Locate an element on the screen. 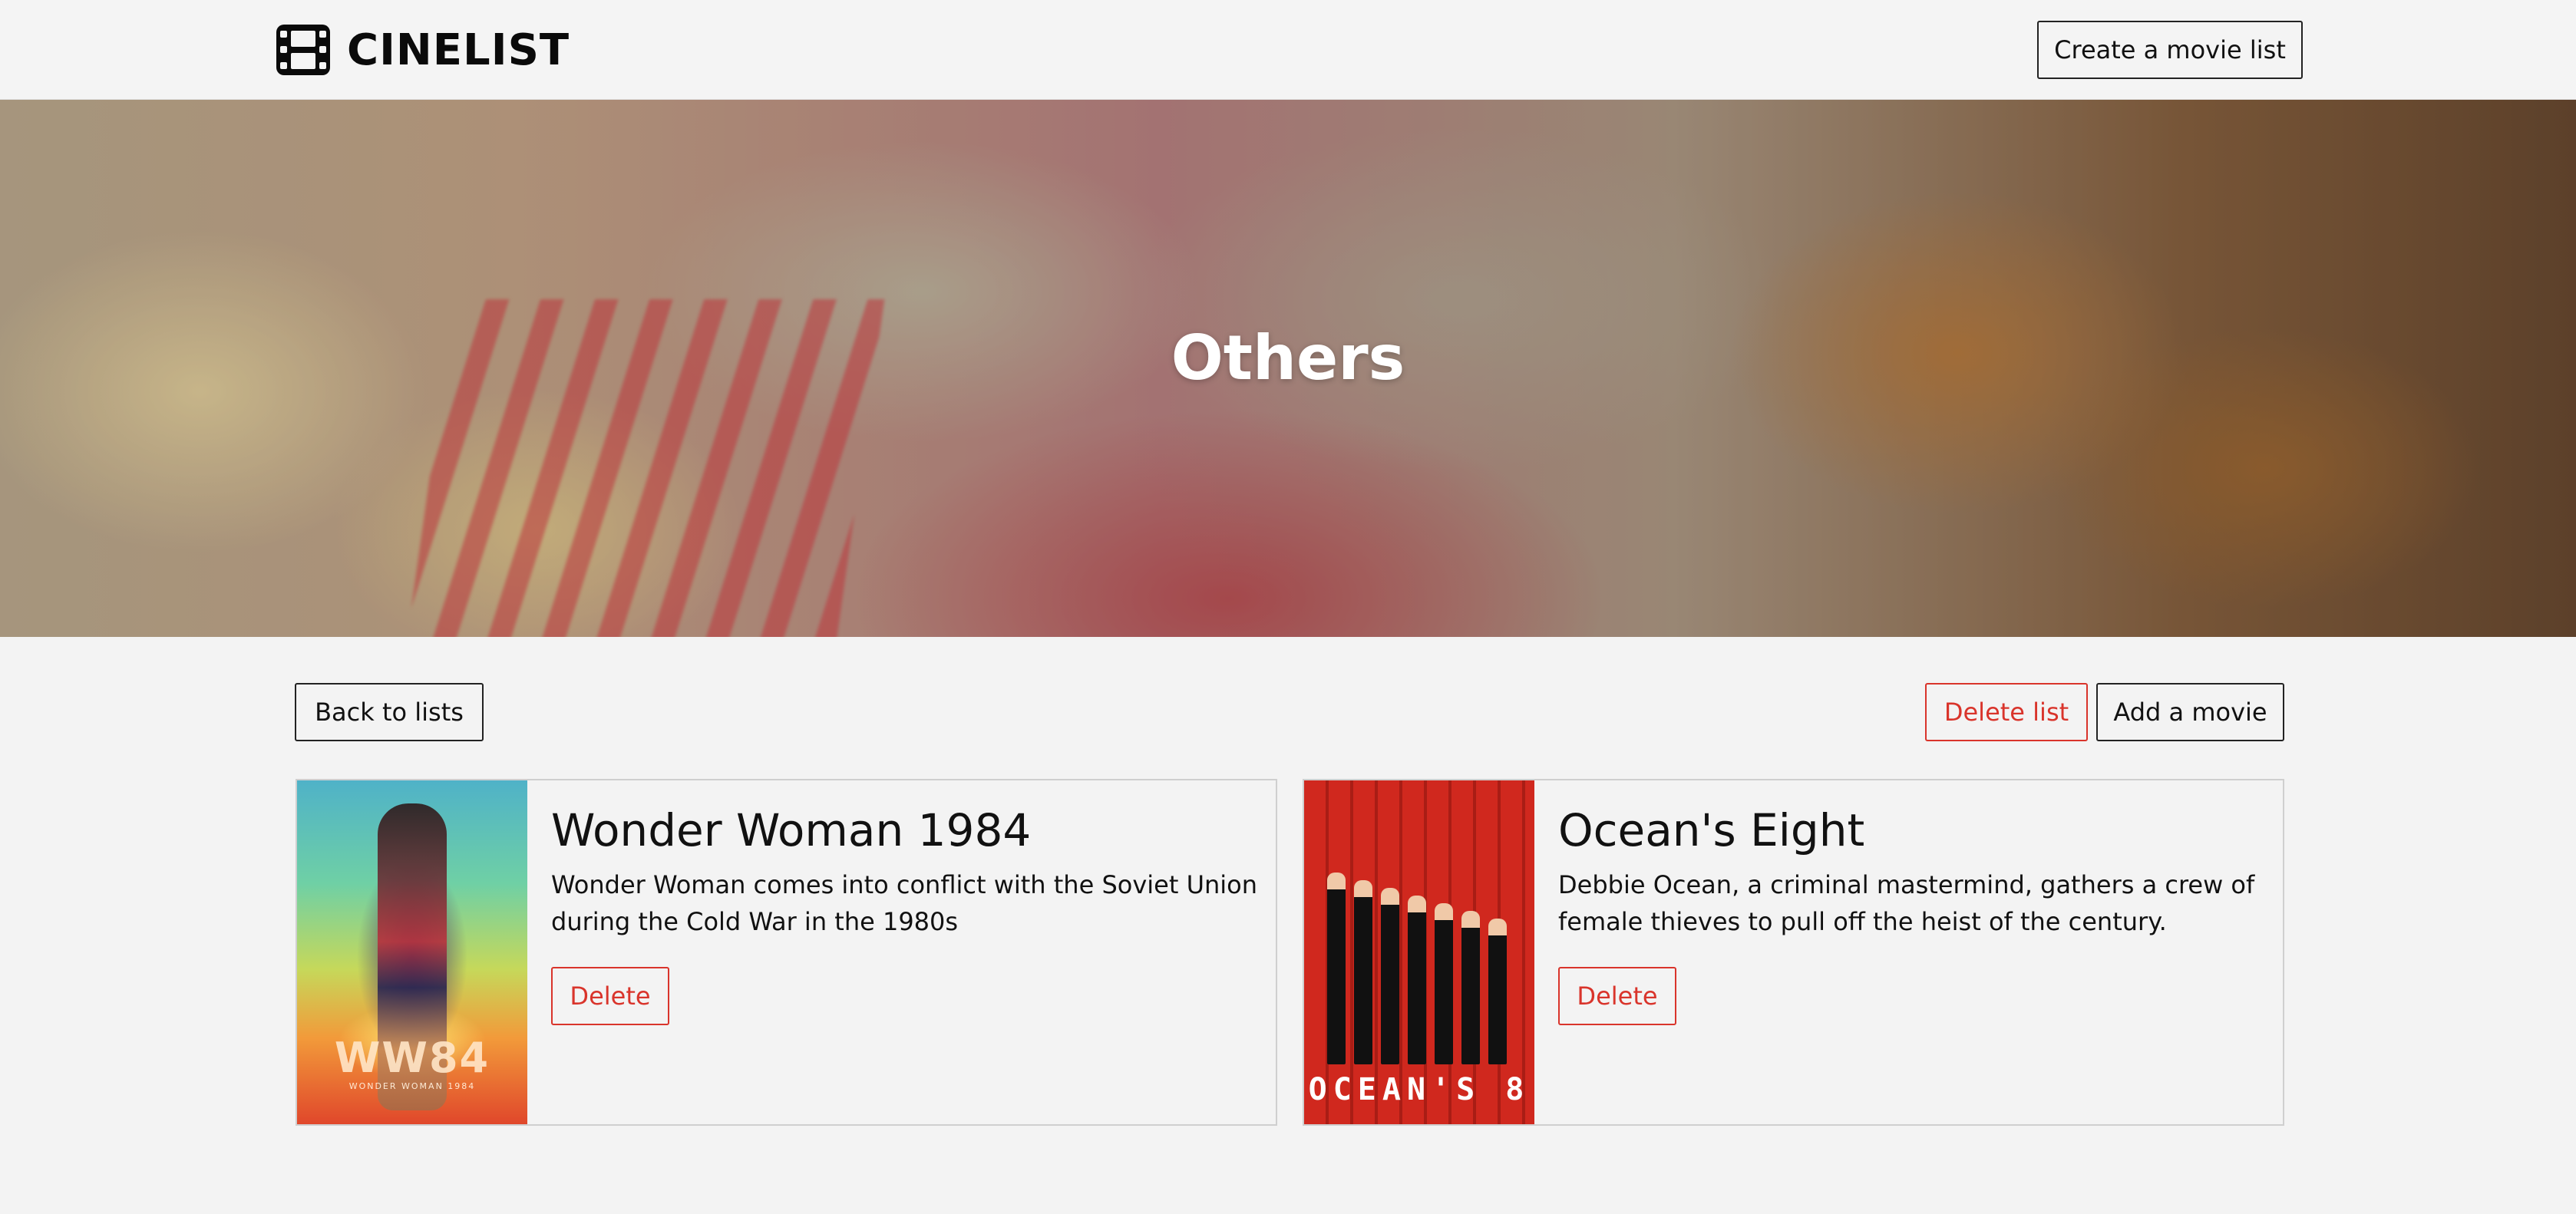  delete-list-button: Delete list is located at coordinates (2006, 712).